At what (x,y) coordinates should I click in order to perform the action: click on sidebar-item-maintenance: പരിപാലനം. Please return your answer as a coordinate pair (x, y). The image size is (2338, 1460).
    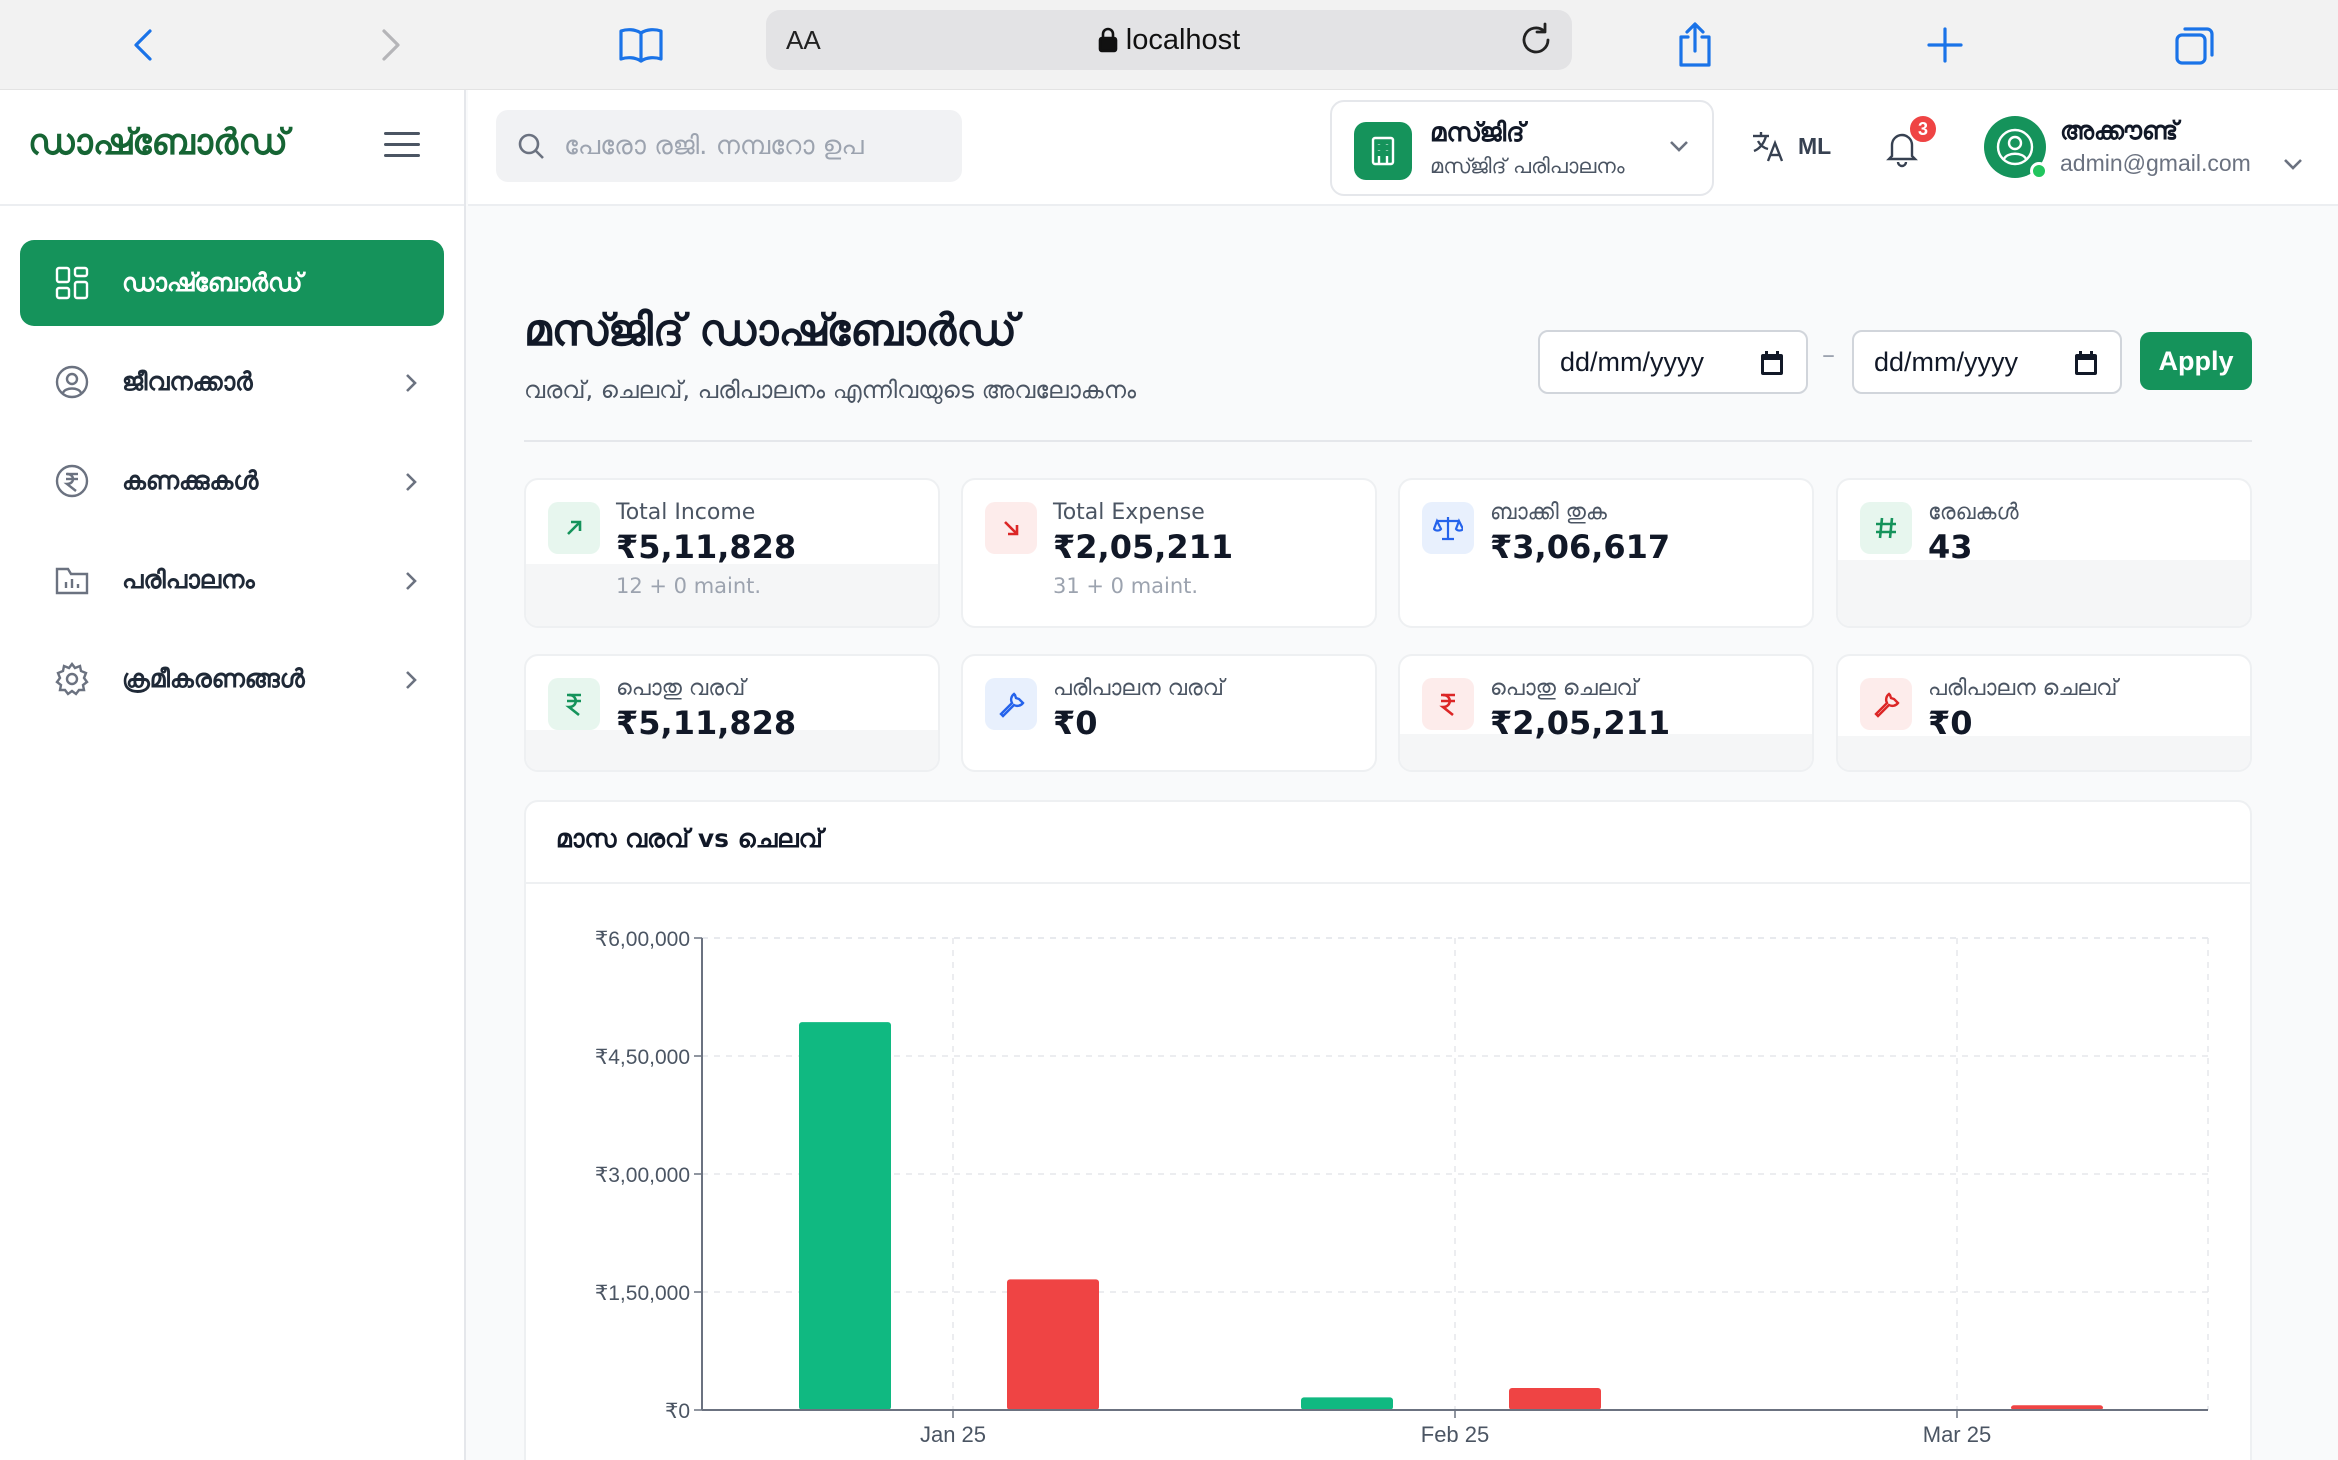
    Looking at the image, I should click on (232, 580).